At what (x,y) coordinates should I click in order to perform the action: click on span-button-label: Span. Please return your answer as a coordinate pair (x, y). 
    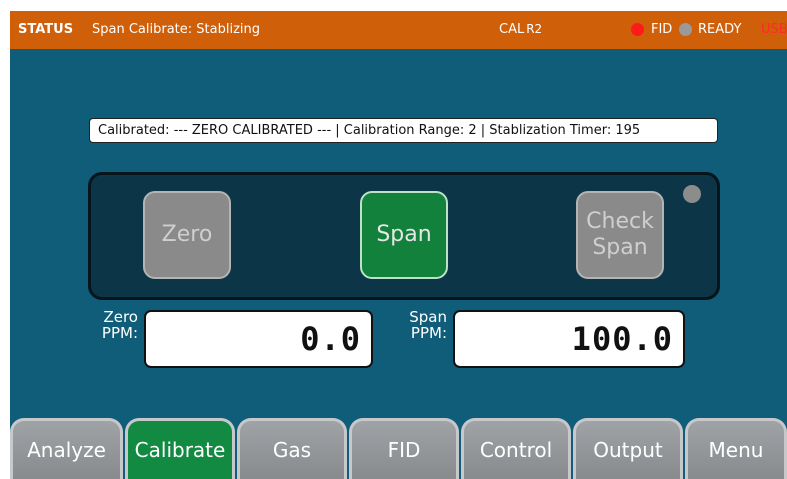
    Looking at the image, I should click on (404, 234).